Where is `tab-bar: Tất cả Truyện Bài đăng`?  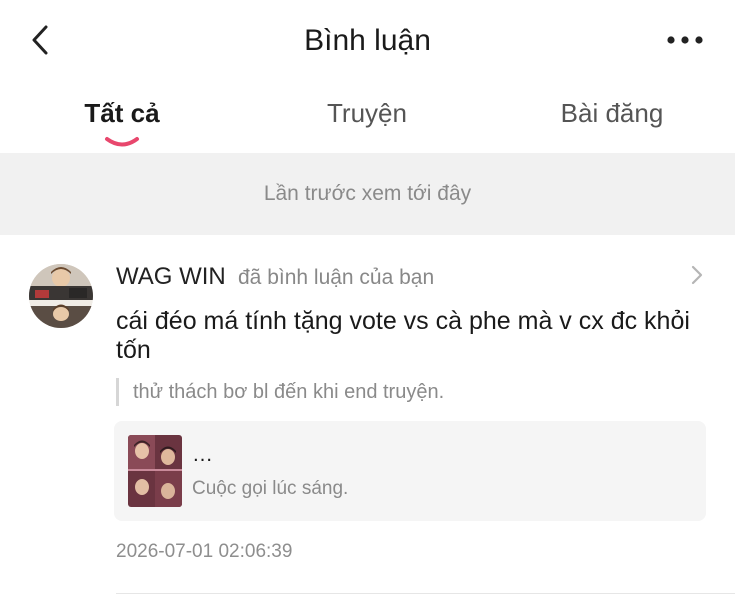 tab-bar: Tất cả Truyện Bài đăng is located at coordinates (367, 121).